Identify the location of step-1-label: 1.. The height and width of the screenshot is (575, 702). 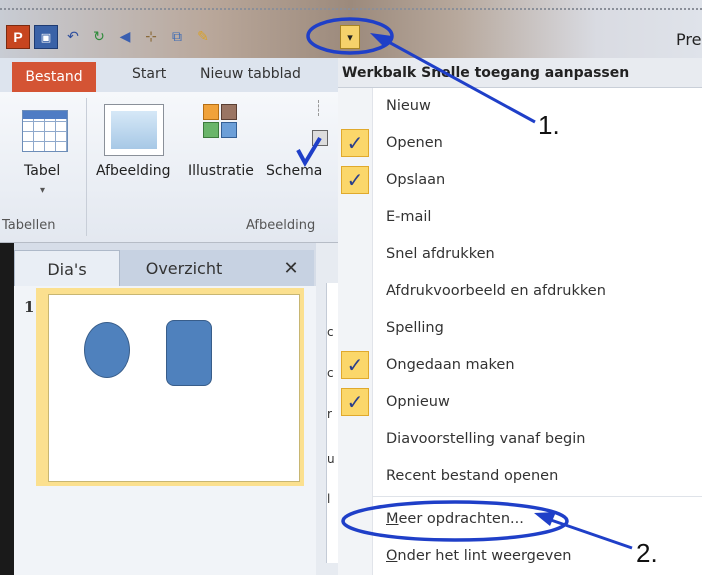
(549, 125).